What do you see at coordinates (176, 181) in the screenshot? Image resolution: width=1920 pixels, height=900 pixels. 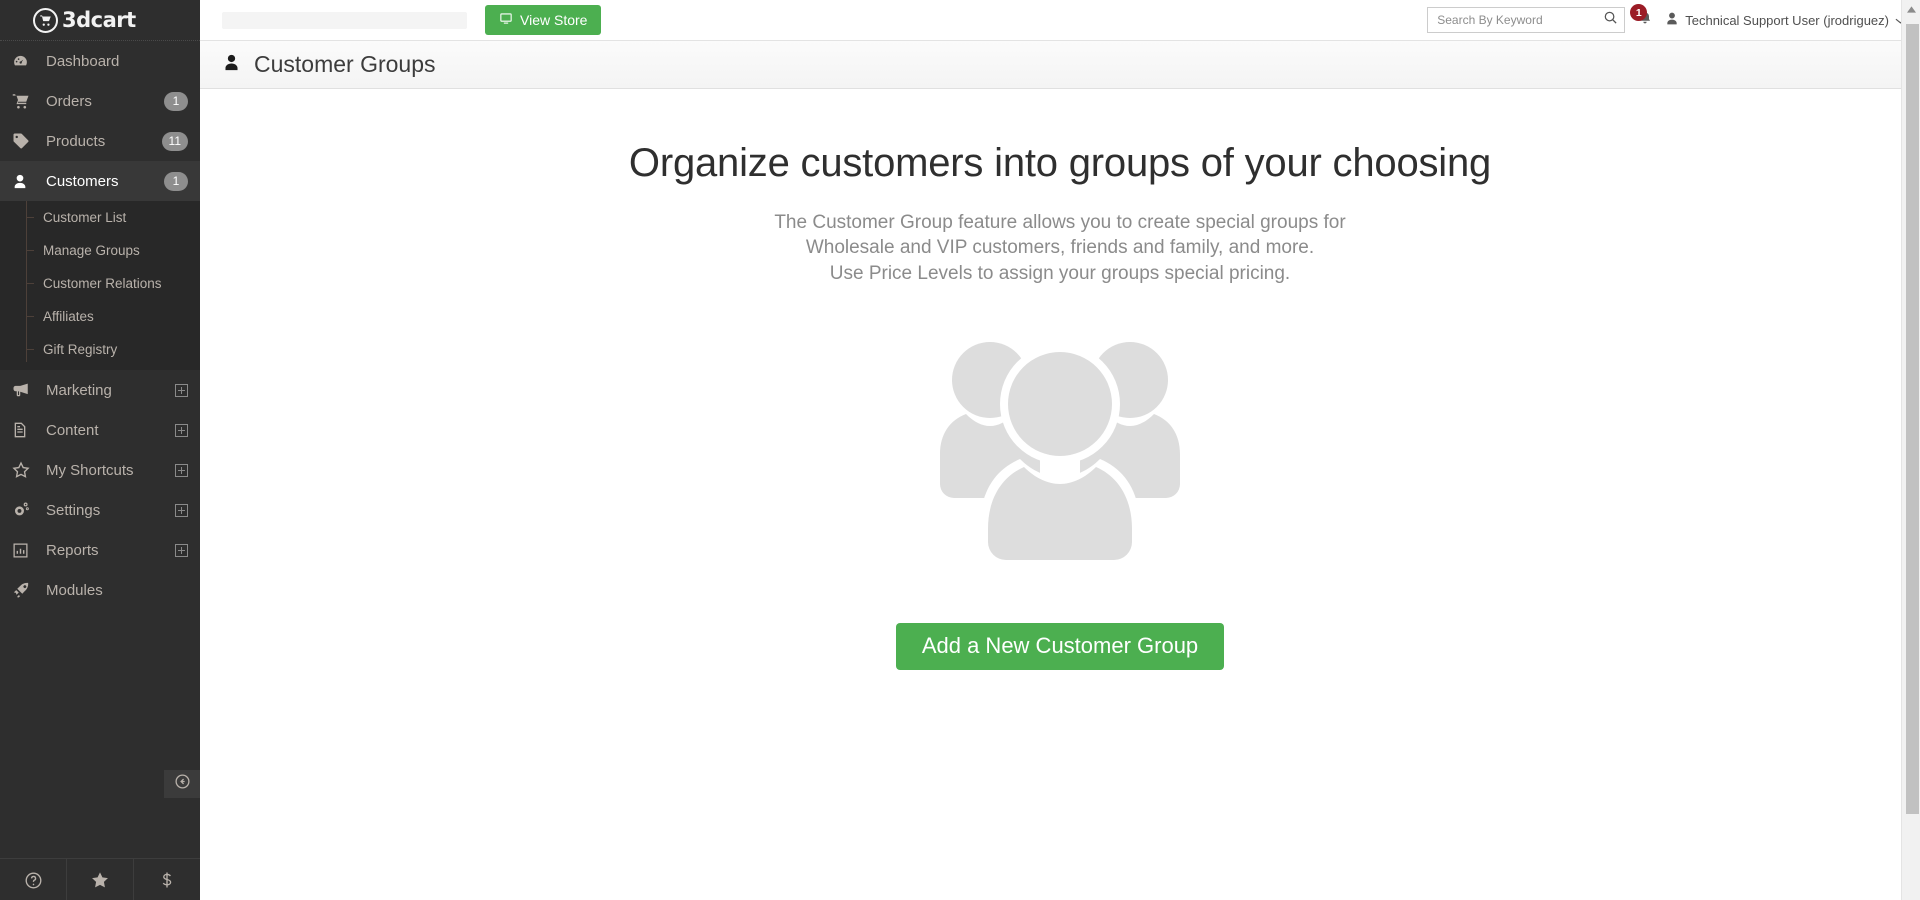 I see `sidebar-badge-customers: 1` at bounding box center [176, 181].